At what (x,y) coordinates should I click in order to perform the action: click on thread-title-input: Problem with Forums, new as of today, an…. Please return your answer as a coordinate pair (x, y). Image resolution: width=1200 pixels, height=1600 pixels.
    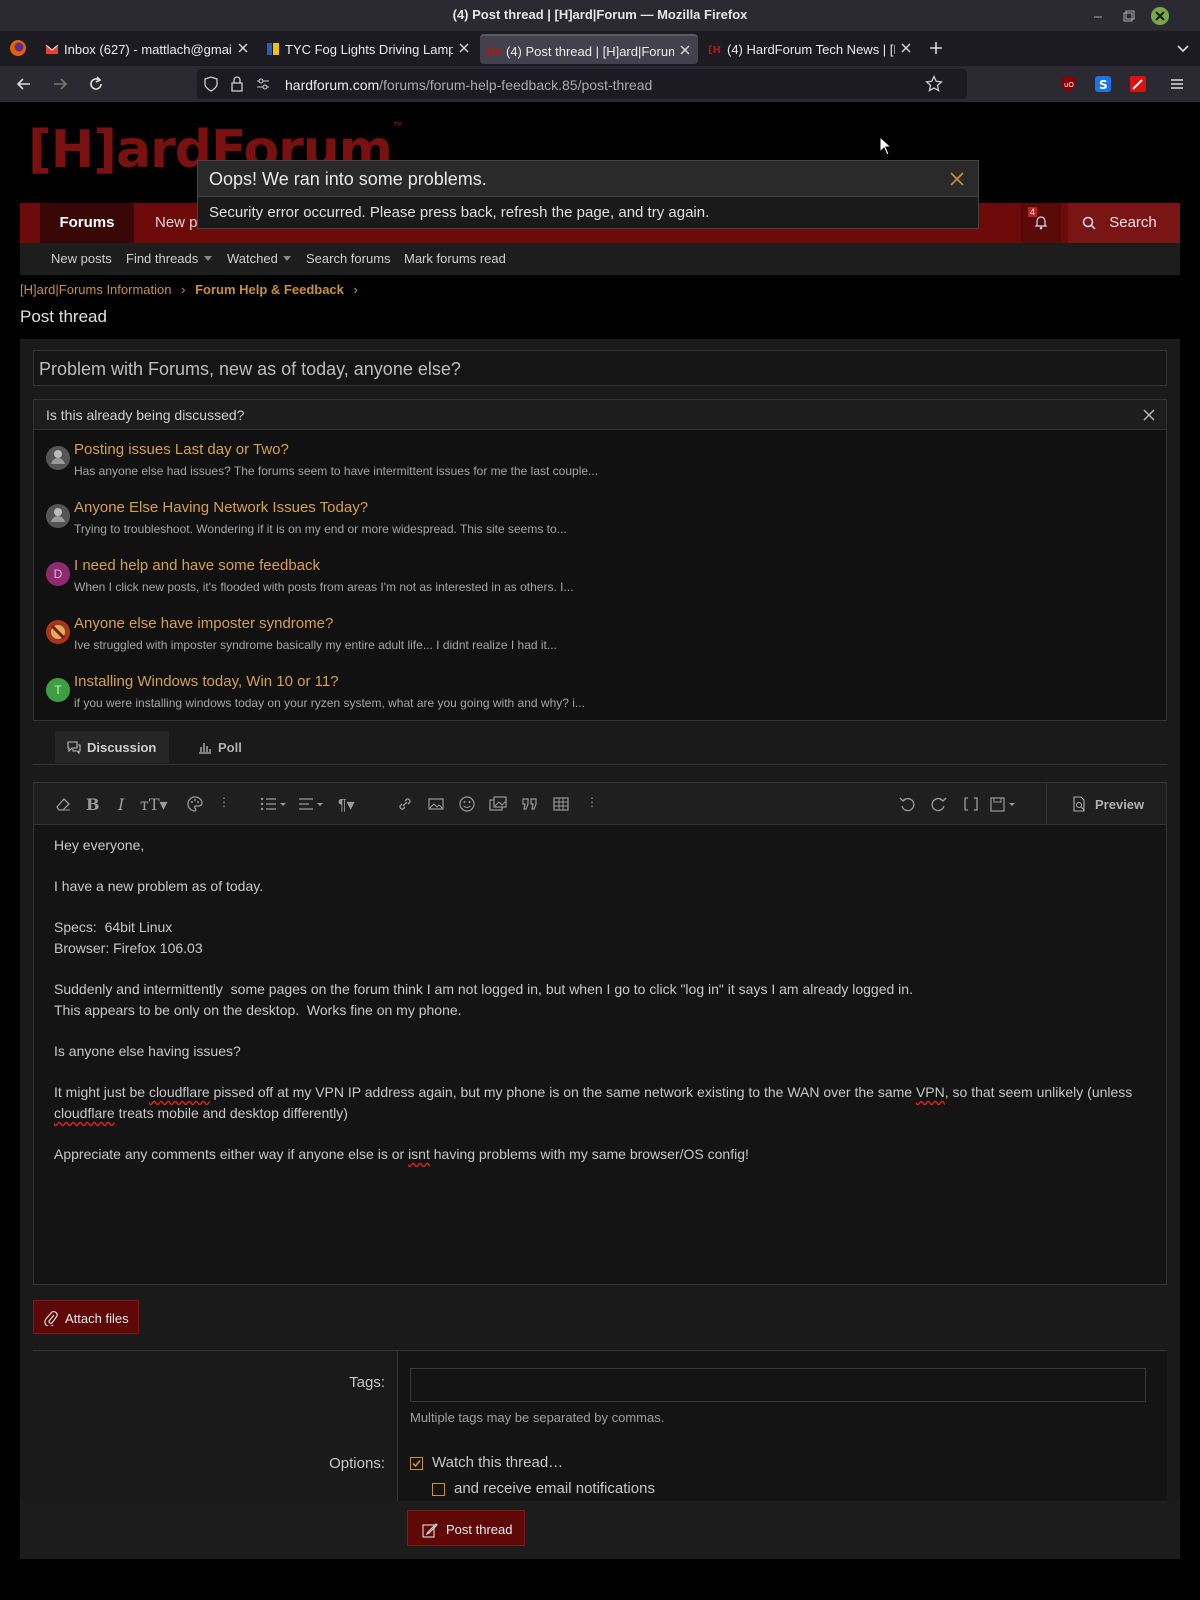
    Looking at the image, I should click on (600, 368).